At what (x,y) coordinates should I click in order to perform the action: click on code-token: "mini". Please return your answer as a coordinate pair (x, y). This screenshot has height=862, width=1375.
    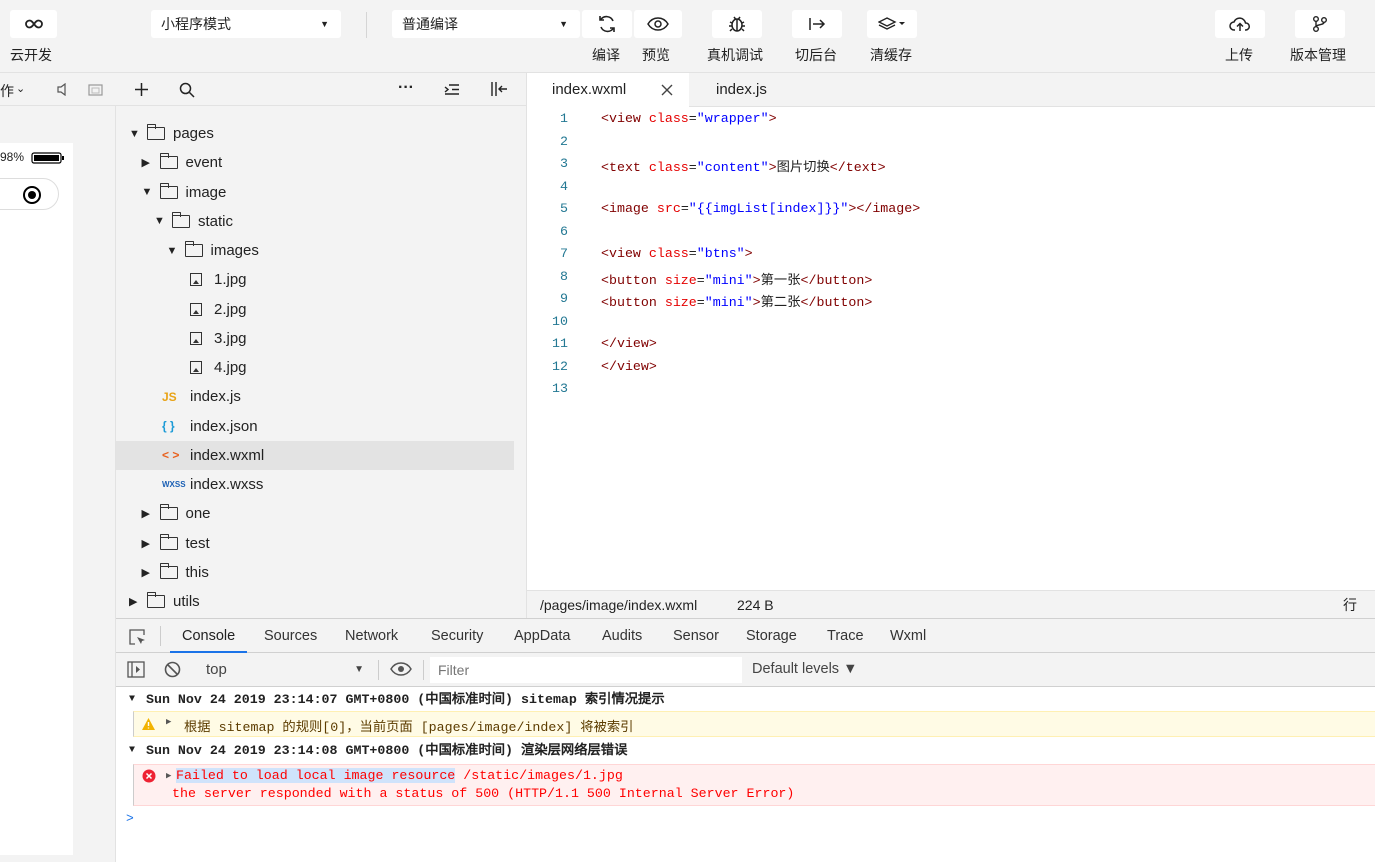
    Looking at the image, I should click on (728, 280).